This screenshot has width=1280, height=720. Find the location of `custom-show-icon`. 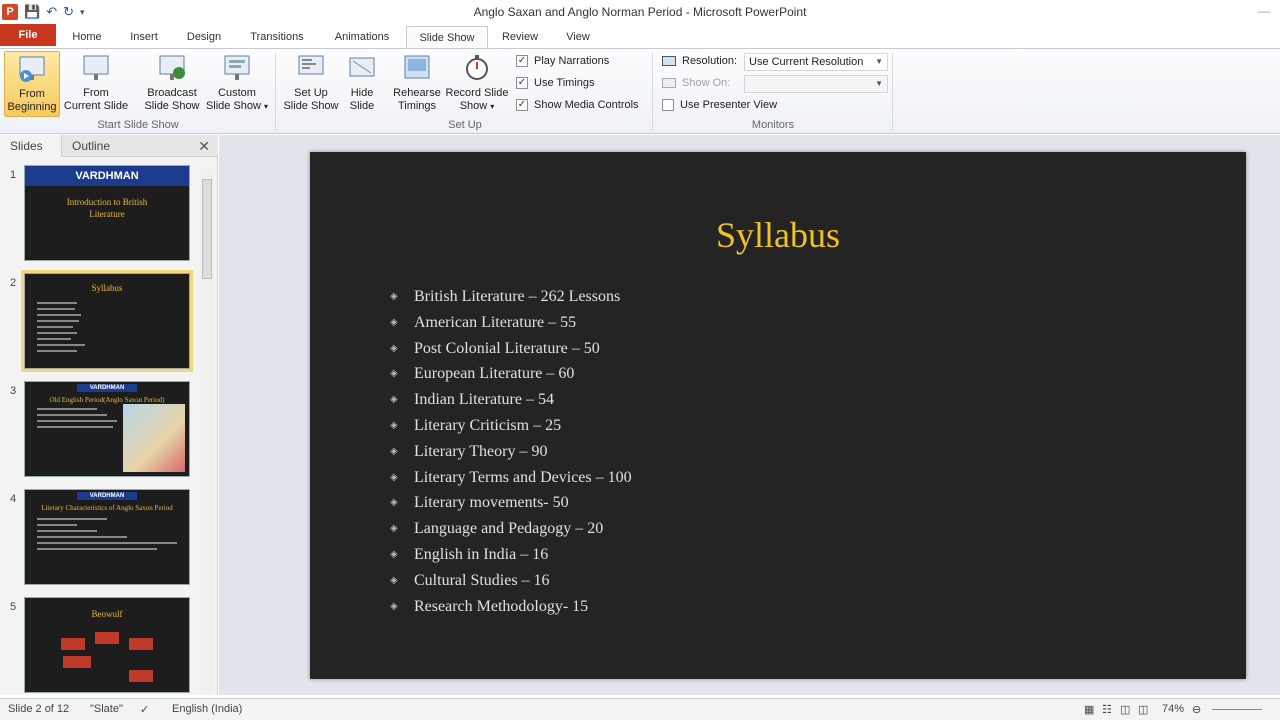

custom-show-icon is located at coordinates (237, 67).